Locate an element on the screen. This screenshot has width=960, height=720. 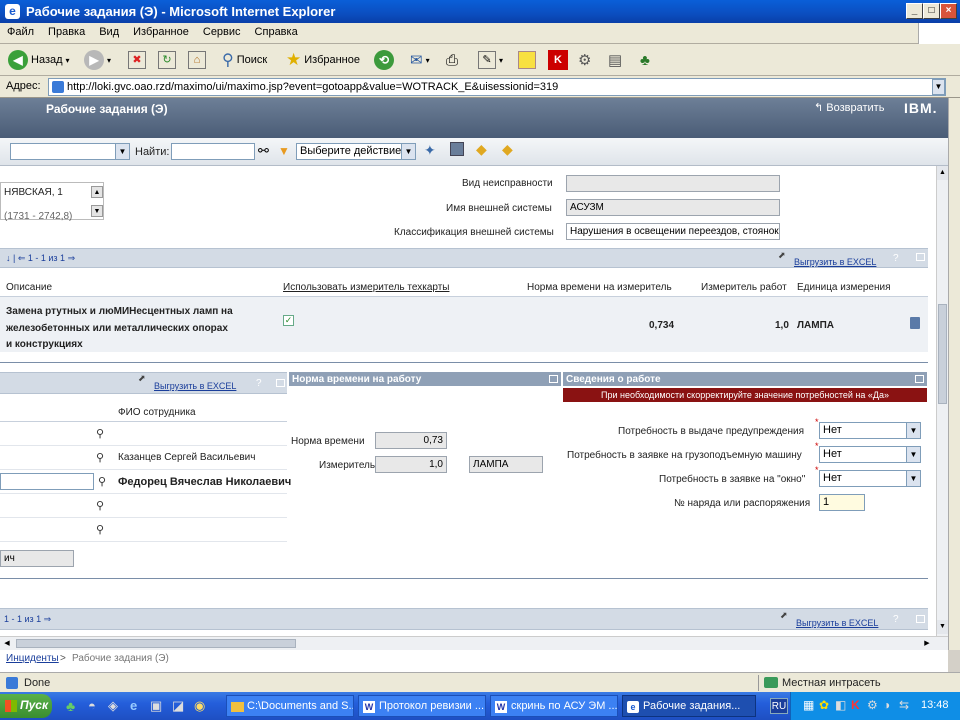
favorites-button: ★ Избранное is located at coordinates (323, 60).